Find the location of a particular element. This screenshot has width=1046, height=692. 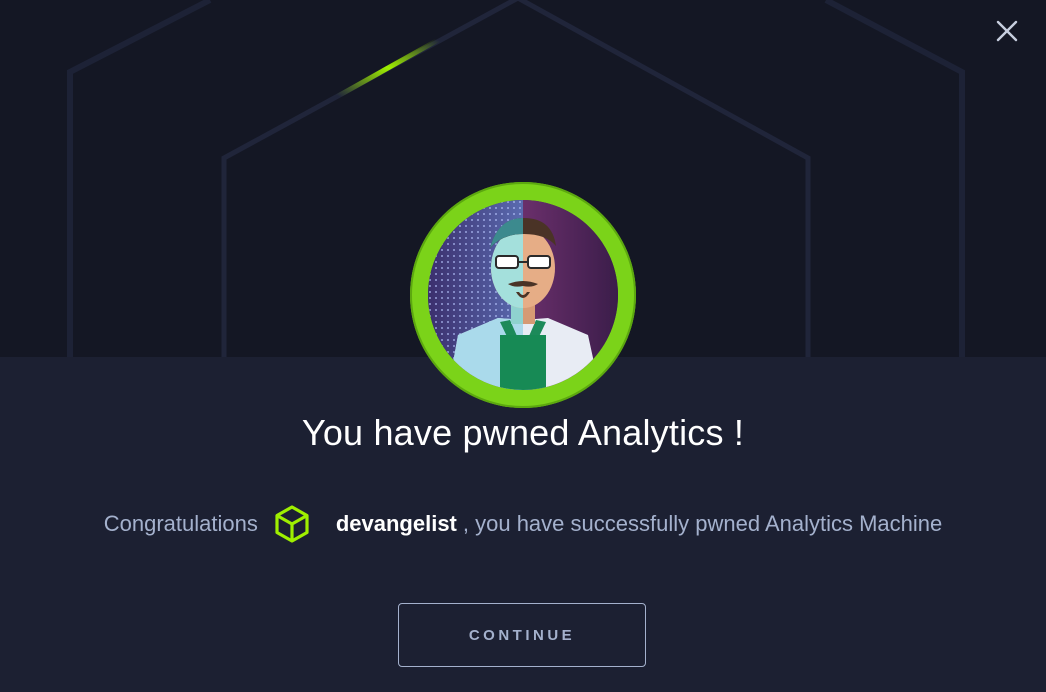

congrats-prefix: Congratulations is located at coordinates (180, 523).